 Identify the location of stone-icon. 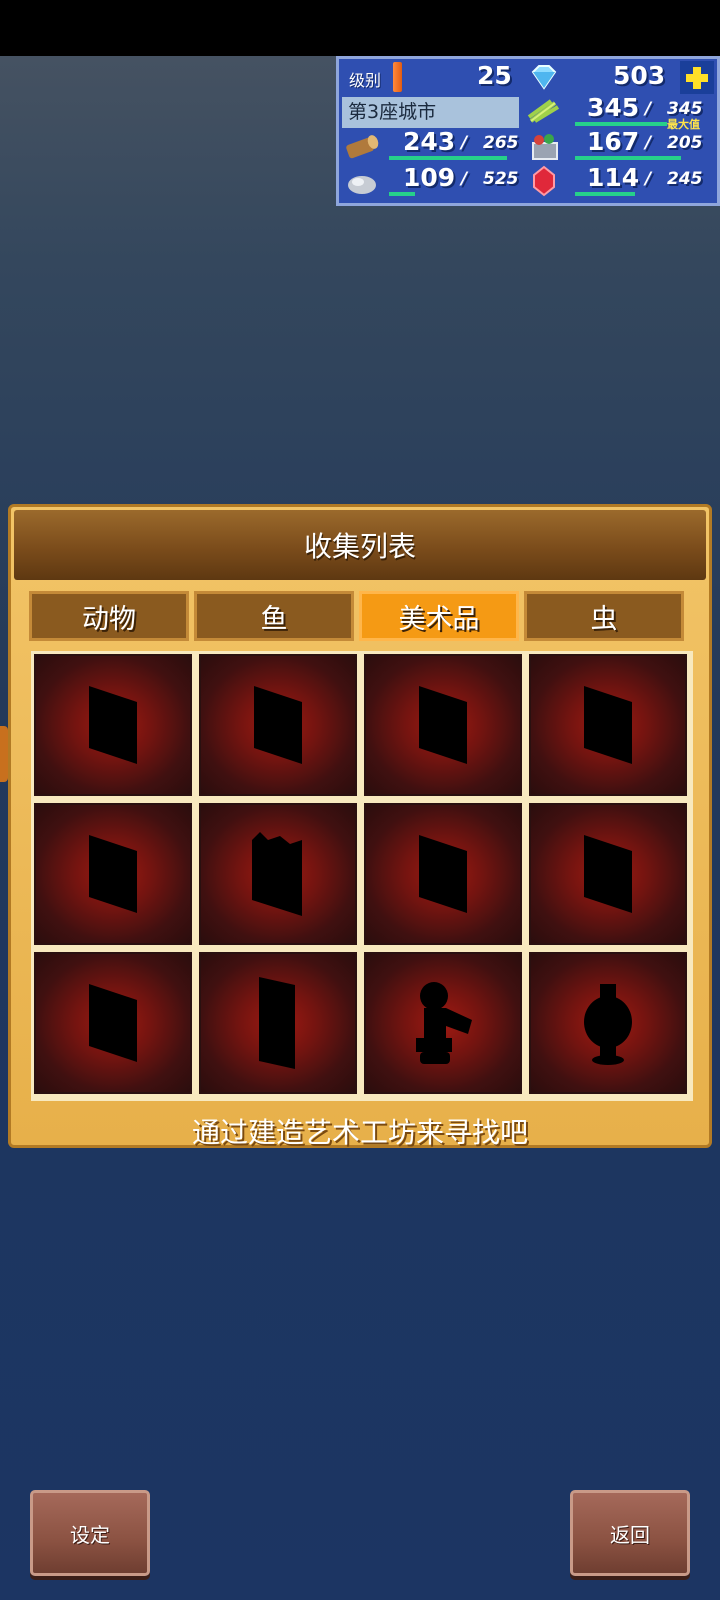
(362, 182).